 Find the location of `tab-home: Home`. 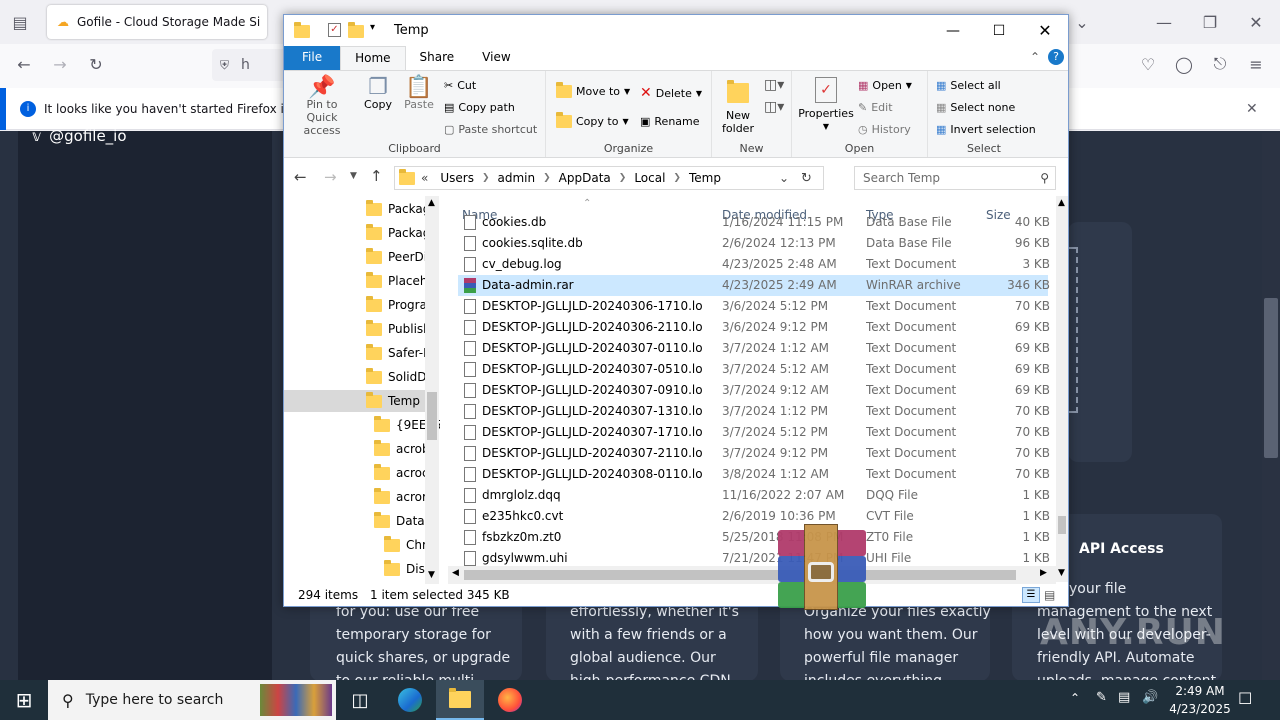

tab-home: Home is located at coordinates (373, 58).